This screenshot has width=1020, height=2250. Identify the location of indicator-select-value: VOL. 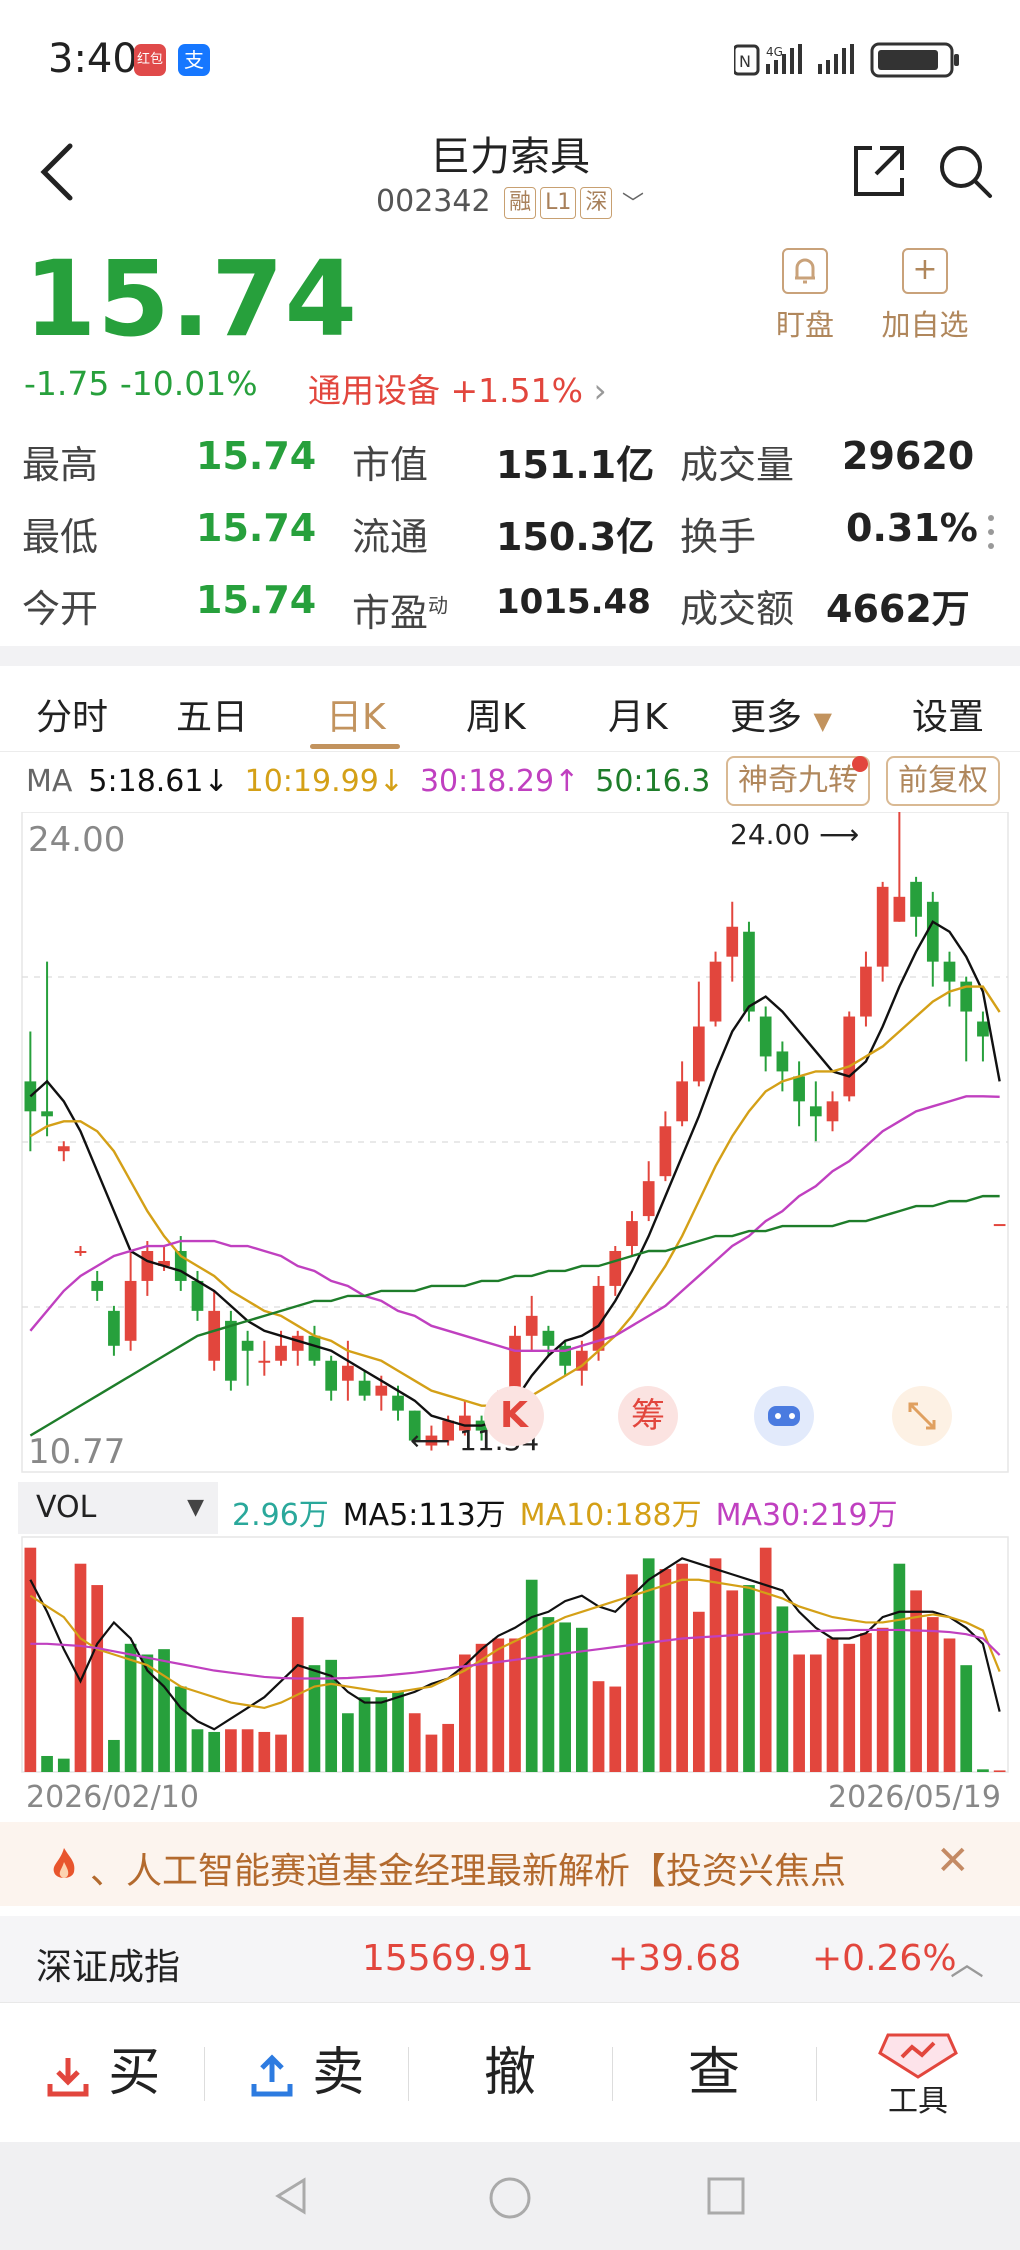
(66, 1507).